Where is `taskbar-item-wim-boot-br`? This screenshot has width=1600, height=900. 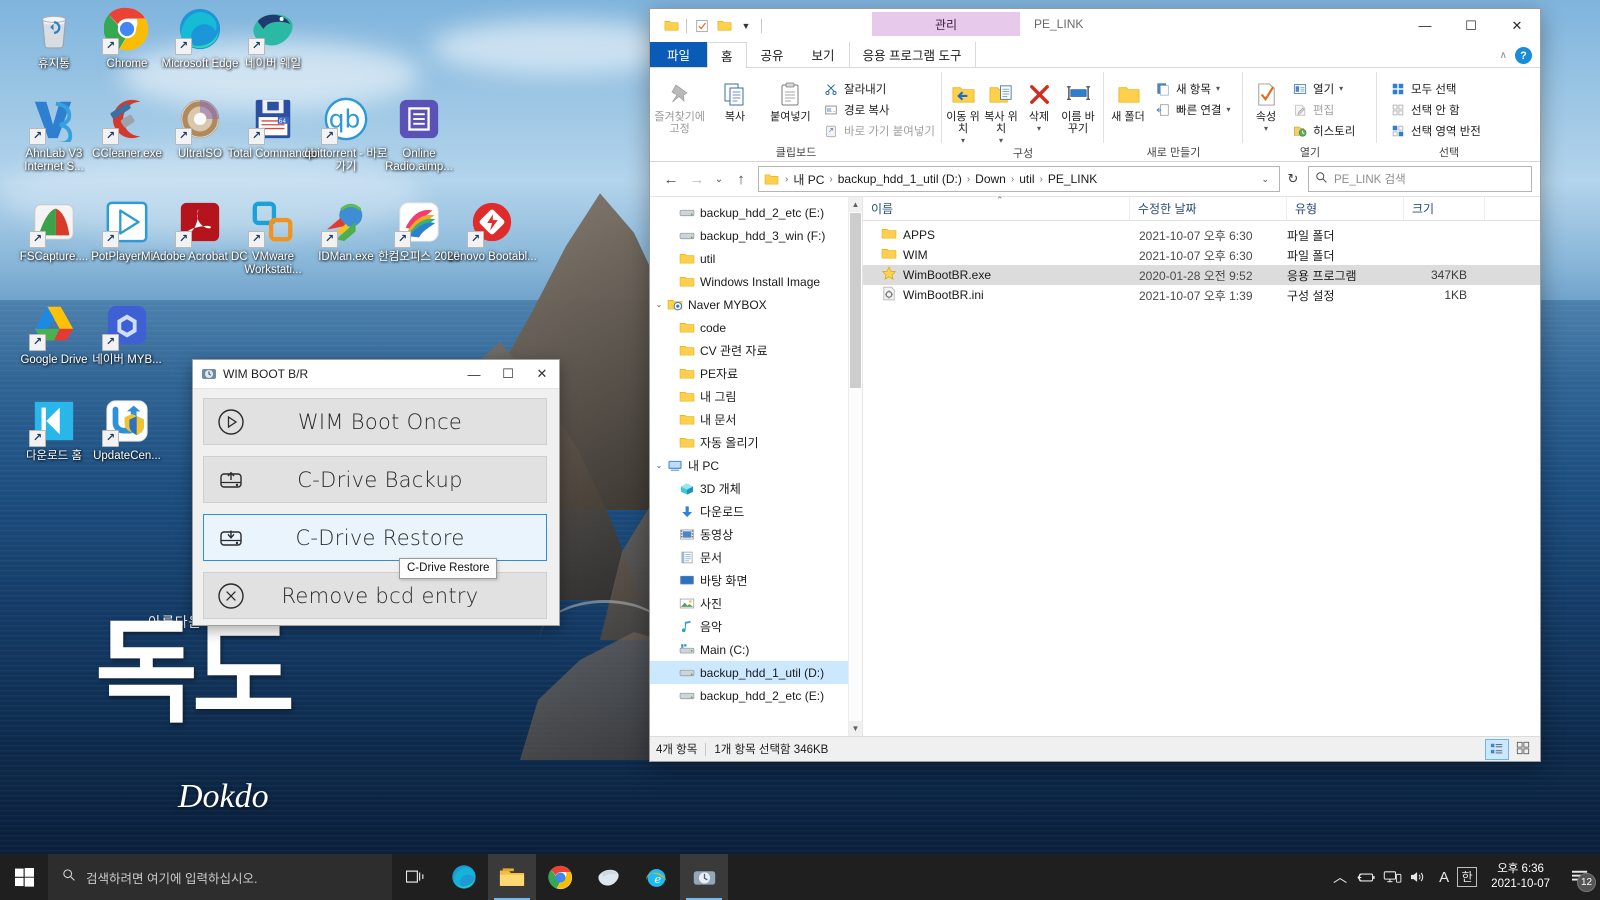
taskbar-item-wim-boot-br is located at coordinates (704, 877).